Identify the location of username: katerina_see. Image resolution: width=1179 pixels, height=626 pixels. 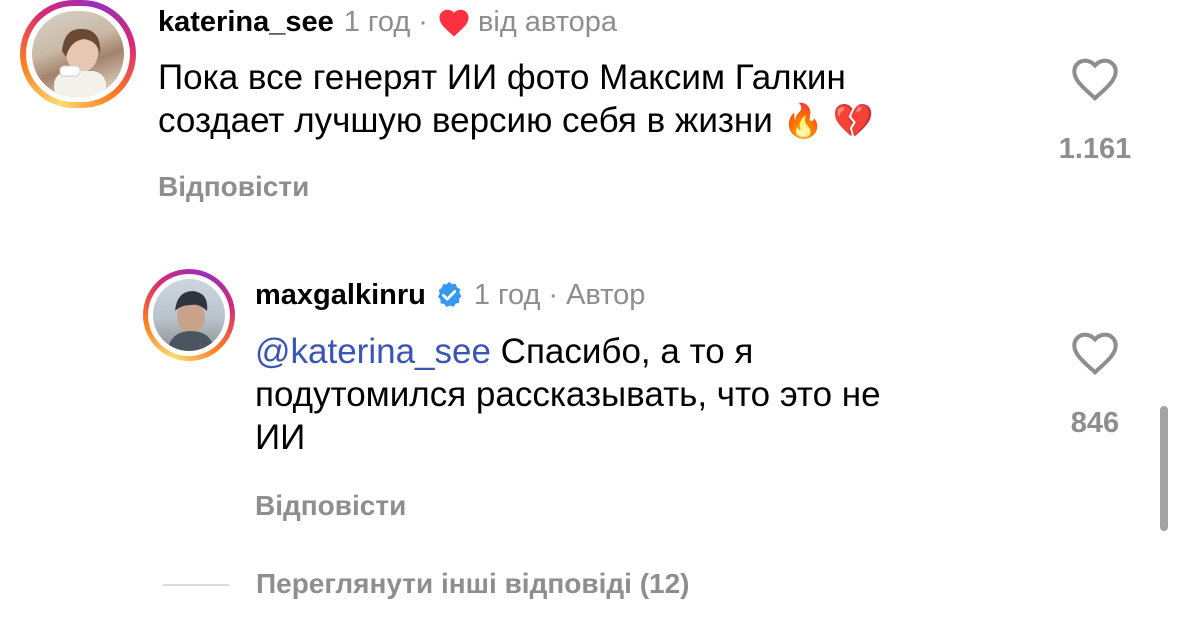
(246, 22).